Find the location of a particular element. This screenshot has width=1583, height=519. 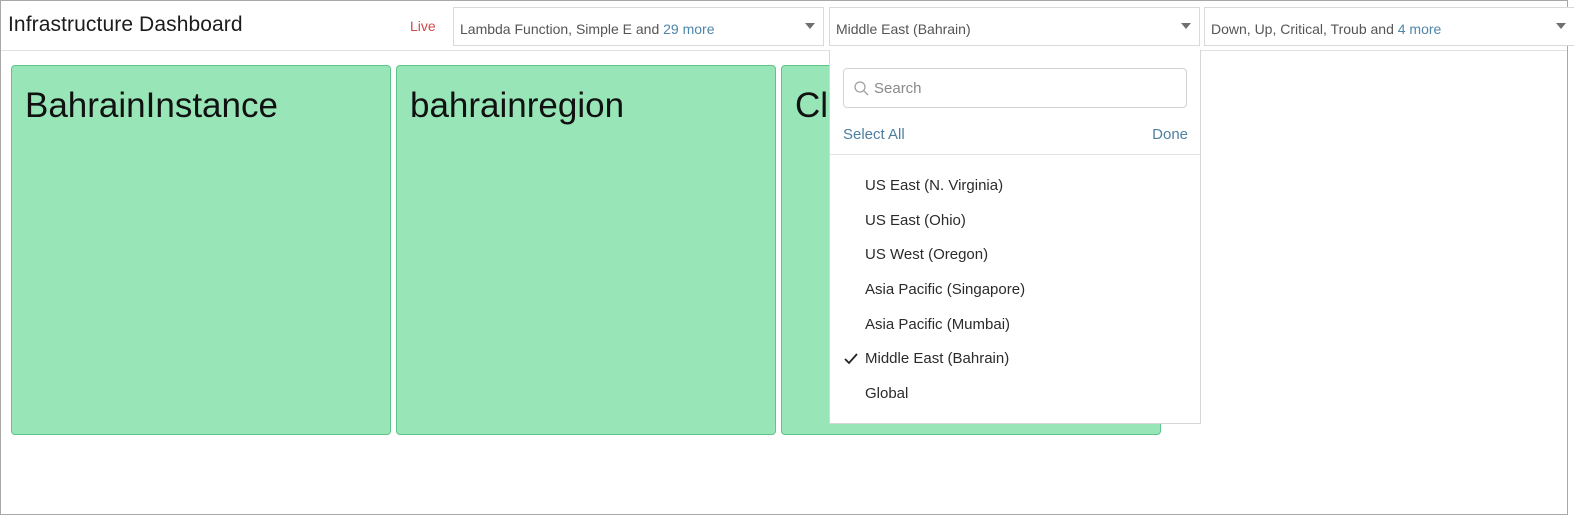

option-label: Asia Pacific (Mumbai) is located at coordinates (938, 324).